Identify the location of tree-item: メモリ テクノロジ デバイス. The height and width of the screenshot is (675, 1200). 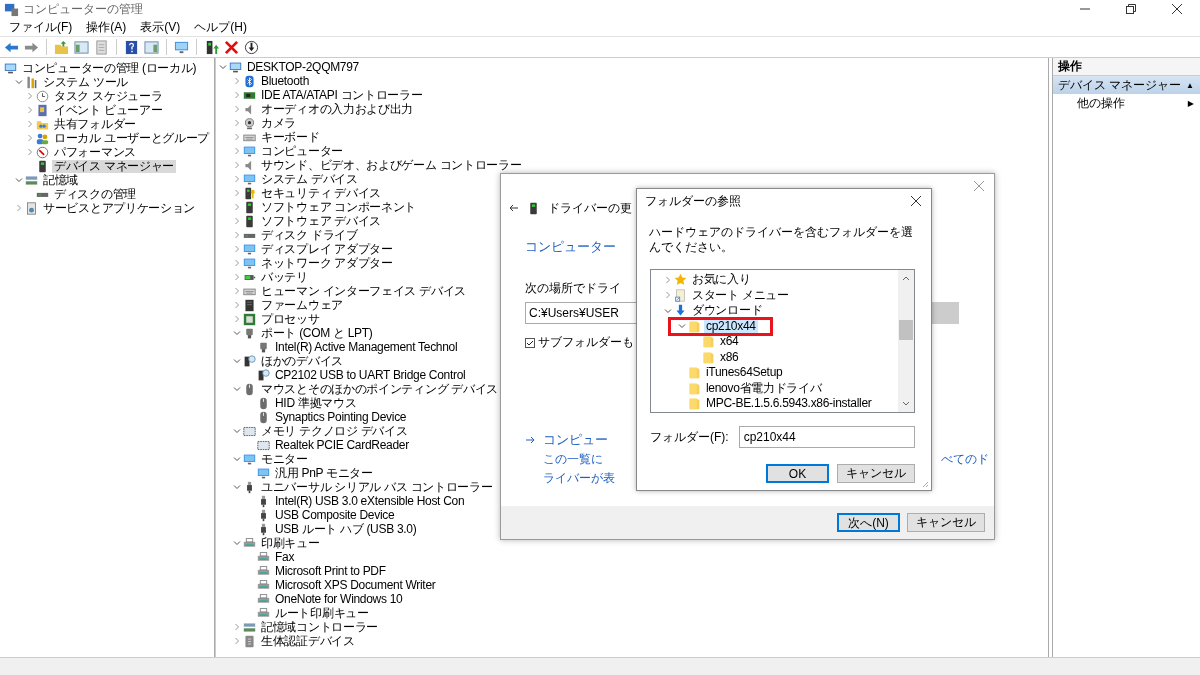
(334, 431).